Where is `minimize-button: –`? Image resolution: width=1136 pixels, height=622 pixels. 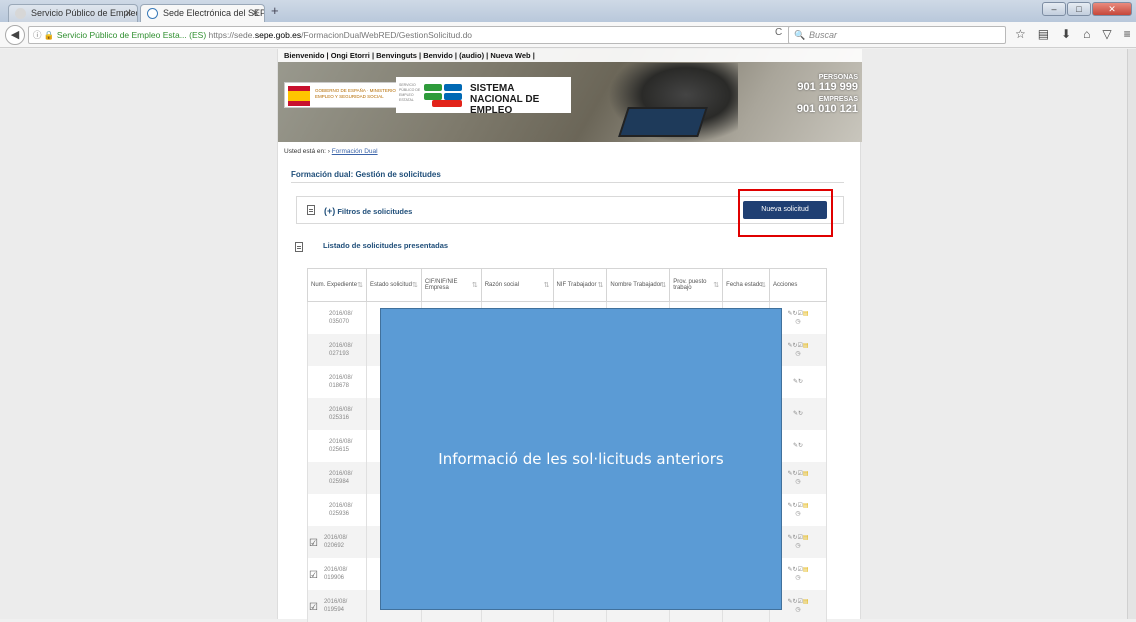
minimize-button: – is located at coordinates (1054, 9).